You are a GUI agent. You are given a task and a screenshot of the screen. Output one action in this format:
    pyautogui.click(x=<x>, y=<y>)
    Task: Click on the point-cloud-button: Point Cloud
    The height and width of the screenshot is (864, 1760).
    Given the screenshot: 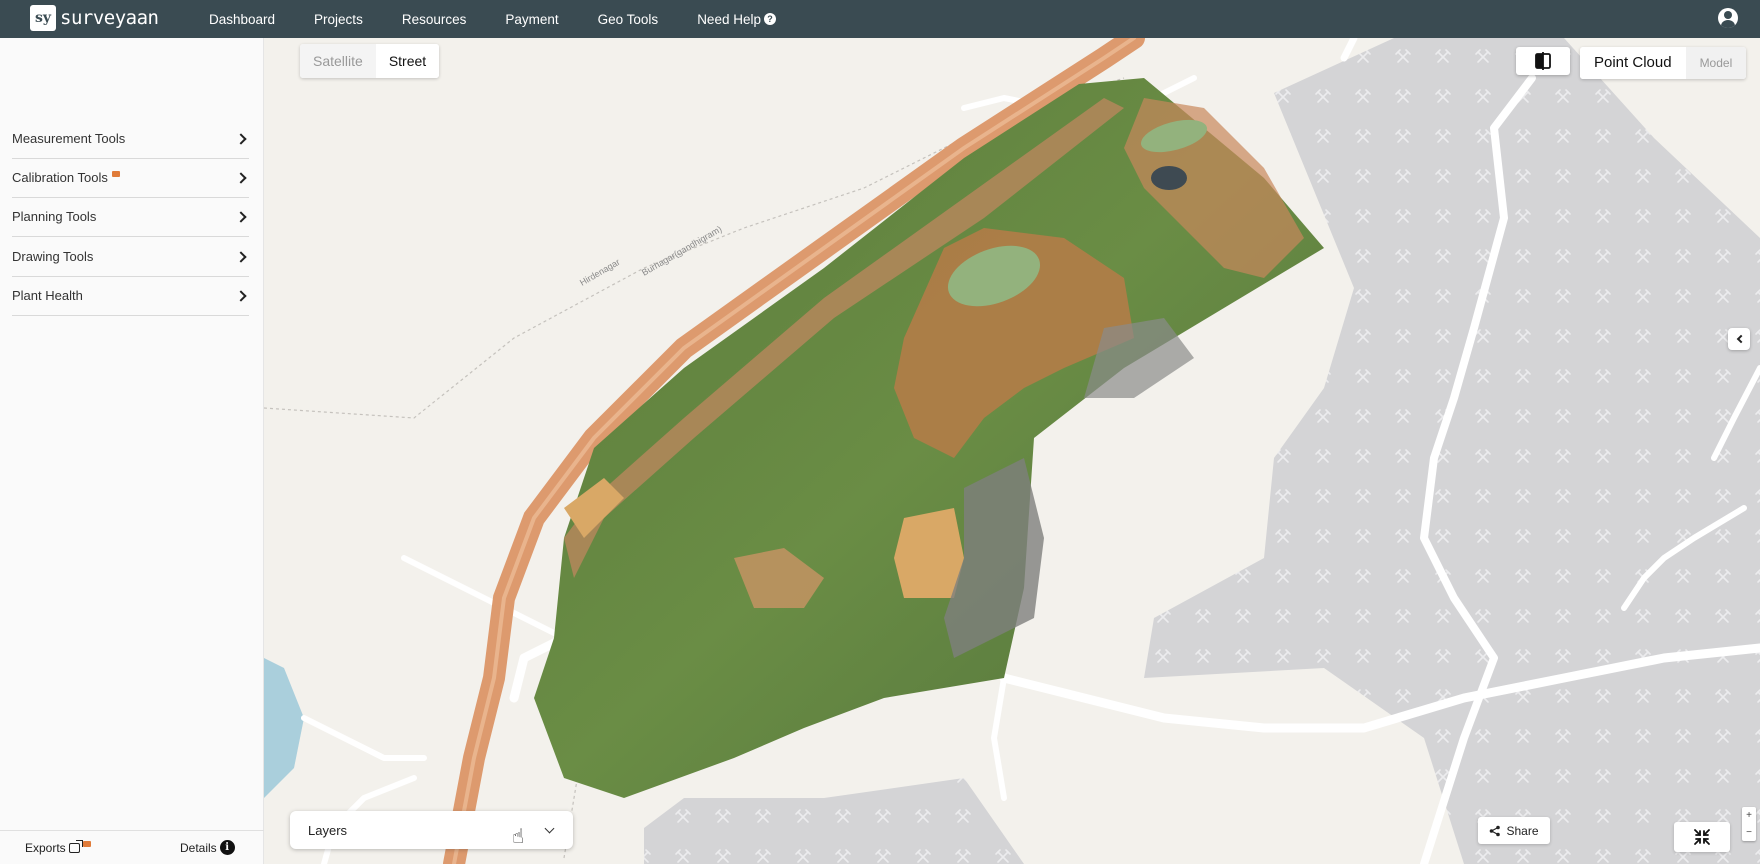 What is the action you would take?
    pyautogui.click(x=1633, y=63)
    